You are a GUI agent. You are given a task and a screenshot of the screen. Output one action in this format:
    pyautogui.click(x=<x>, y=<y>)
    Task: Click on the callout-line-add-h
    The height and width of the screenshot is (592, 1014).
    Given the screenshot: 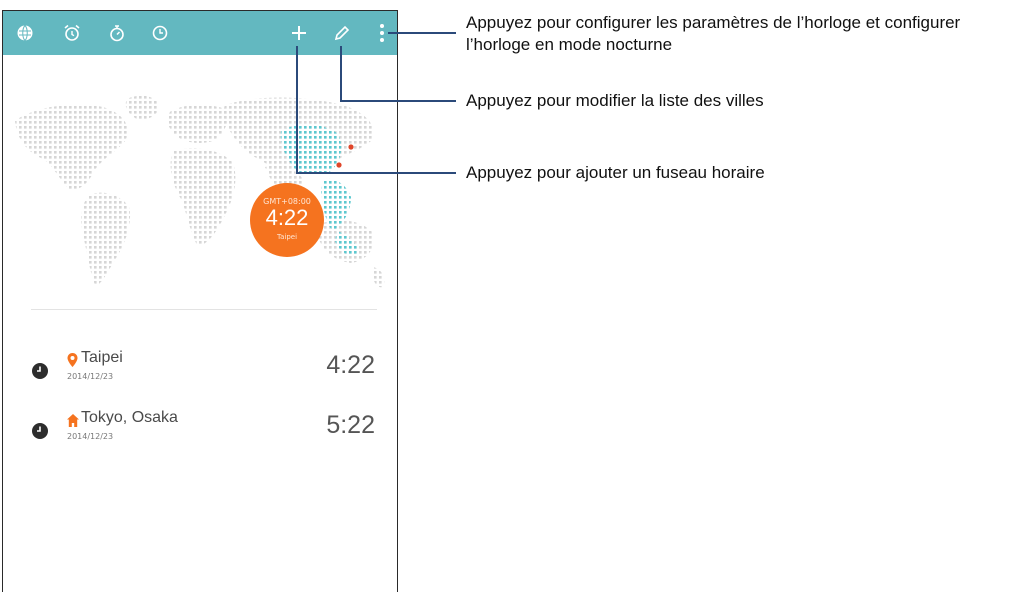 What is the action you would take?
    pyautogui.click(x=376, y=173)
    